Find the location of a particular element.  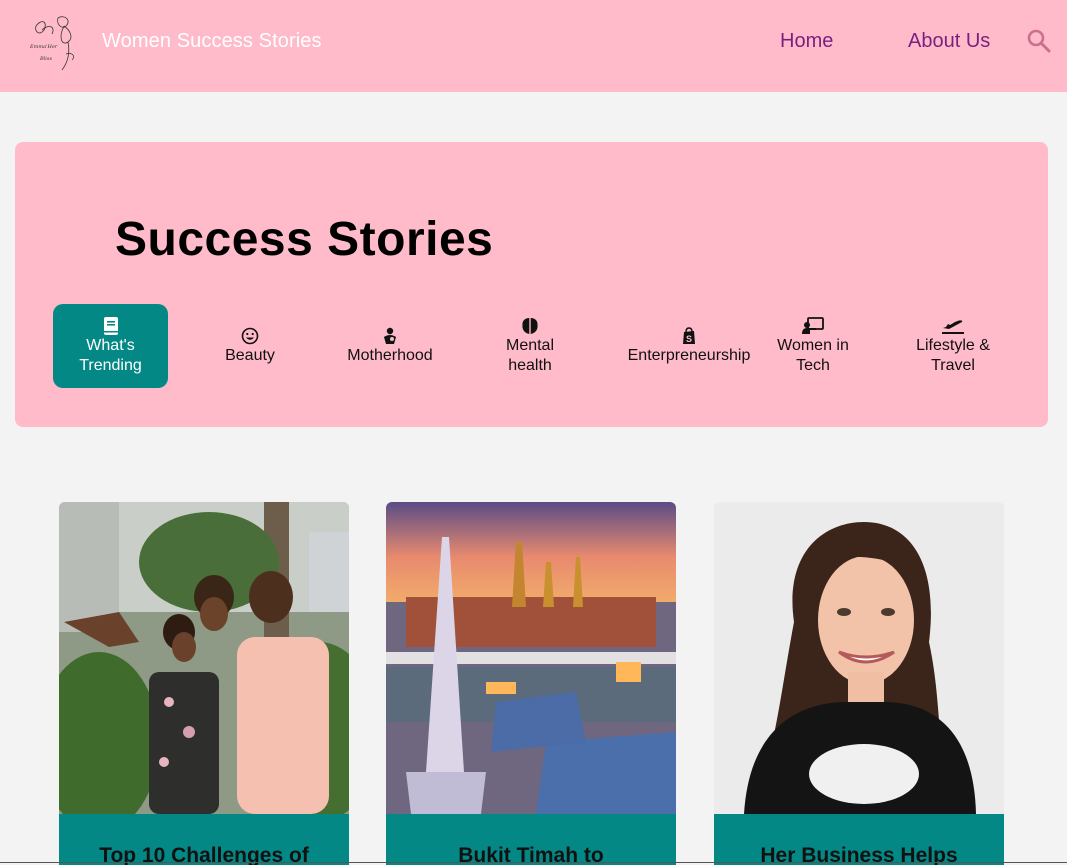

category-label: Beauty is located at coordinates (250, 355).